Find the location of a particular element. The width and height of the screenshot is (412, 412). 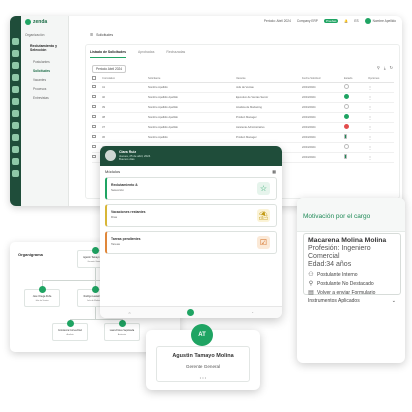

sidebar-item-solicitudes: Solicitudes is located at coordinates (41, 71).